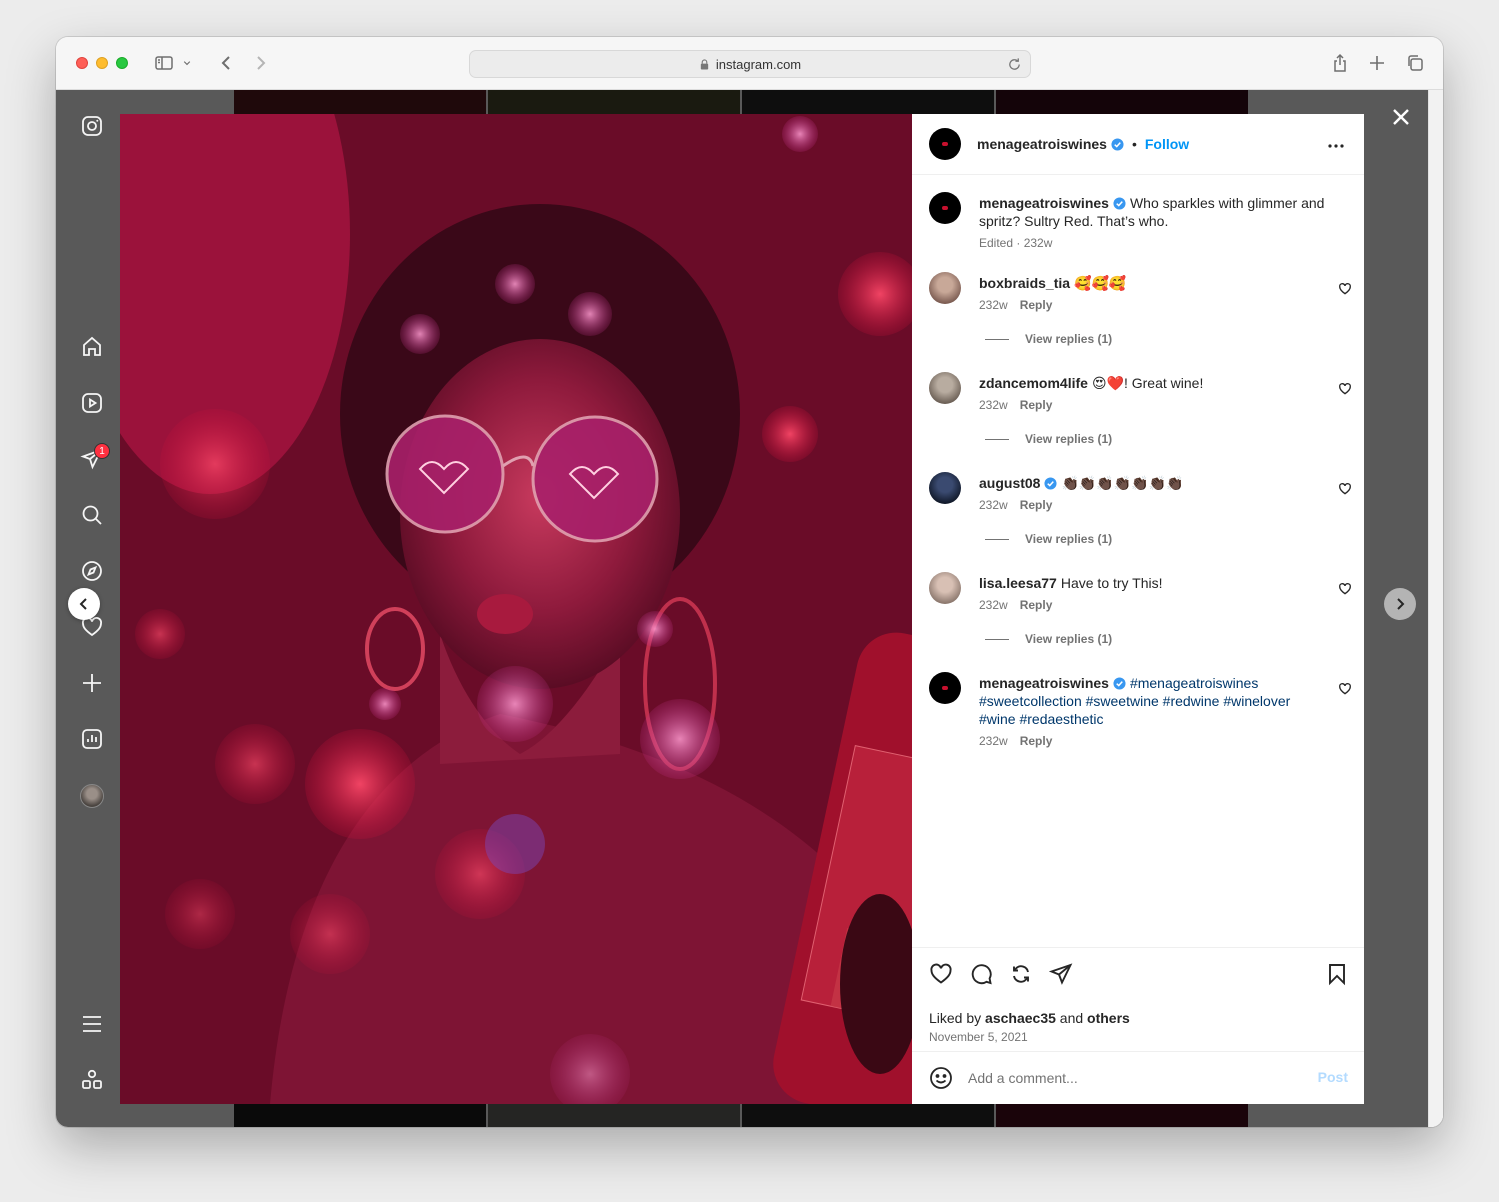 Image resolution: width=1499 pixels, height=1202 pixels. Describe the element at coordinates (1009, 483) in the screenshot. I see `comment-username: august08` at that location.